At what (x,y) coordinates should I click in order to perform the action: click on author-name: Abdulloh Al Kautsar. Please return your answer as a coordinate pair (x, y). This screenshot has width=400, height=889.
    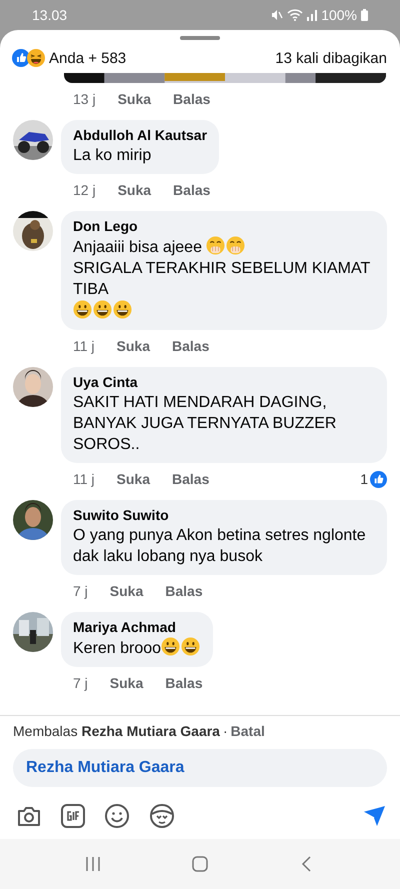
    Looking at the image, I should click on (140, 135).